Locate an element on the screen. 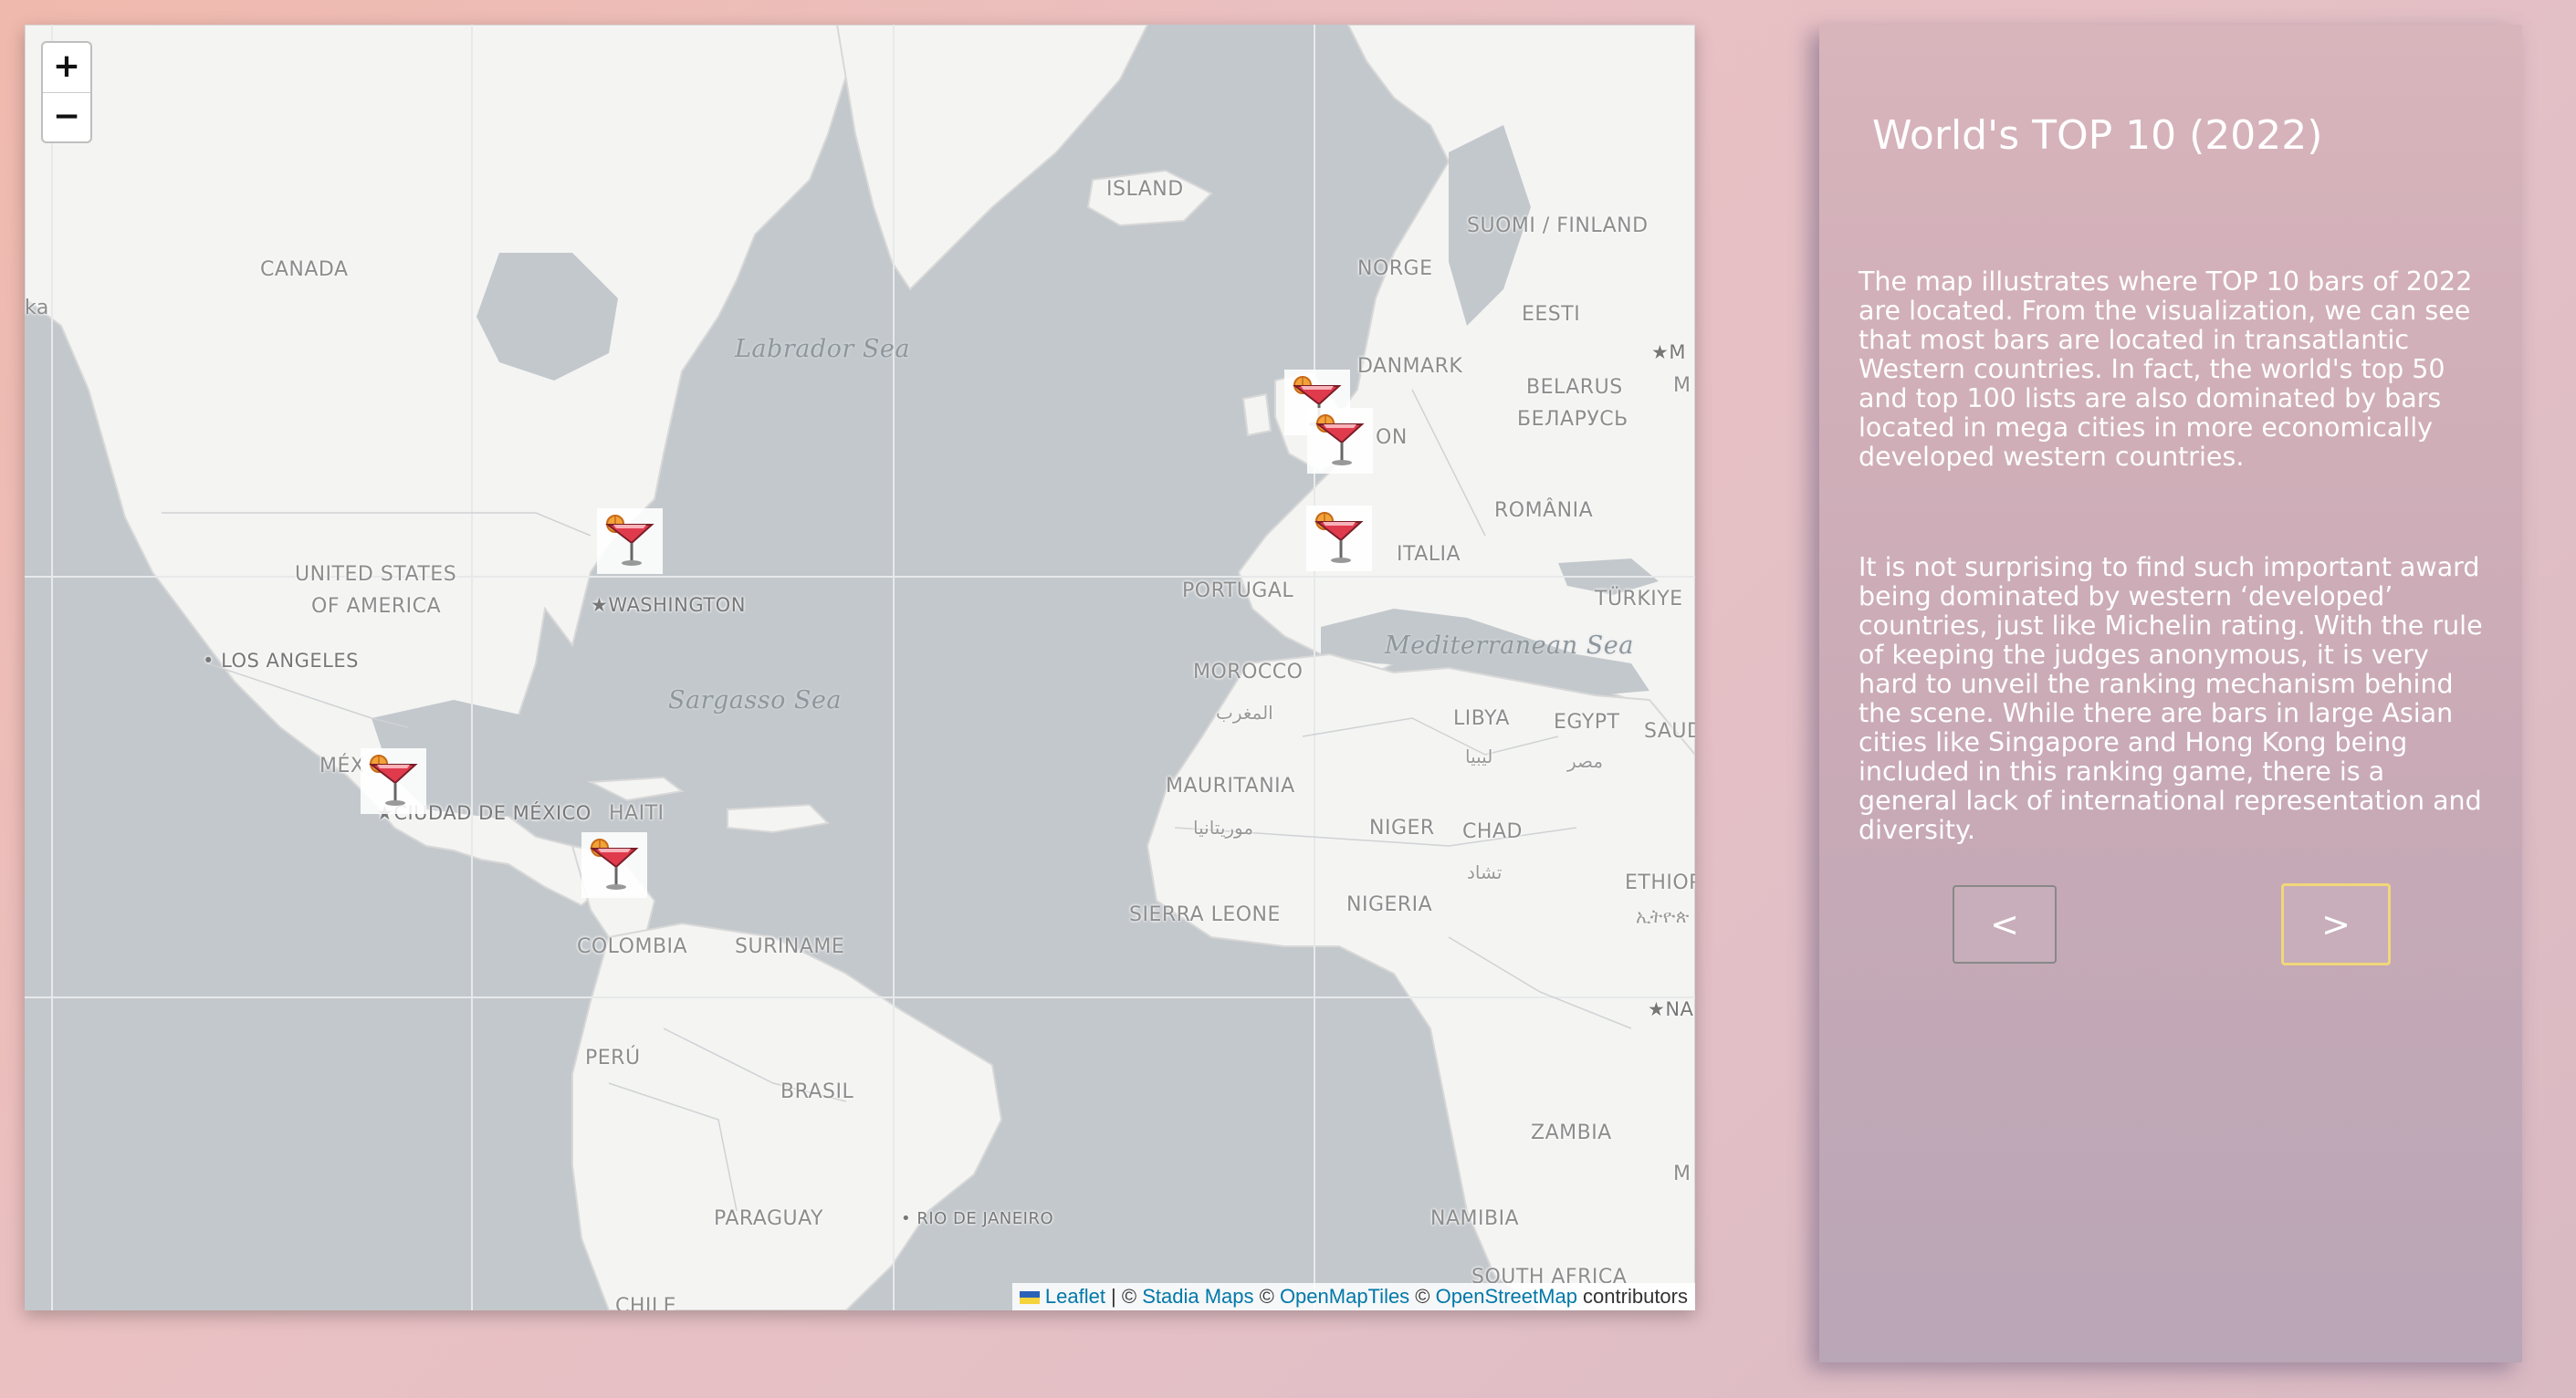 The image size is (2576, 1398). zoom-control: + − is located at coordinates (66, 92).